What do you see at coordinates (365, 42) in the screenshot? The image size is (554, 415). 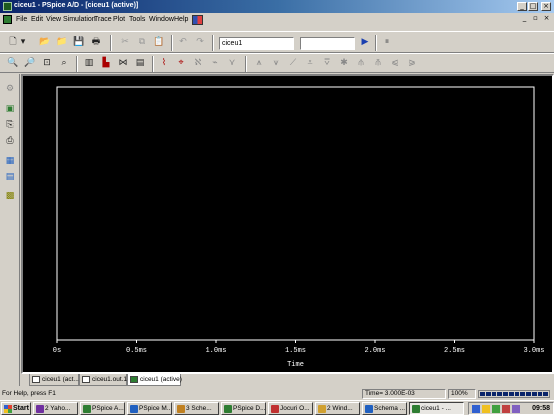 I see `play-icon: ▶` at bounding box center [365, 42].